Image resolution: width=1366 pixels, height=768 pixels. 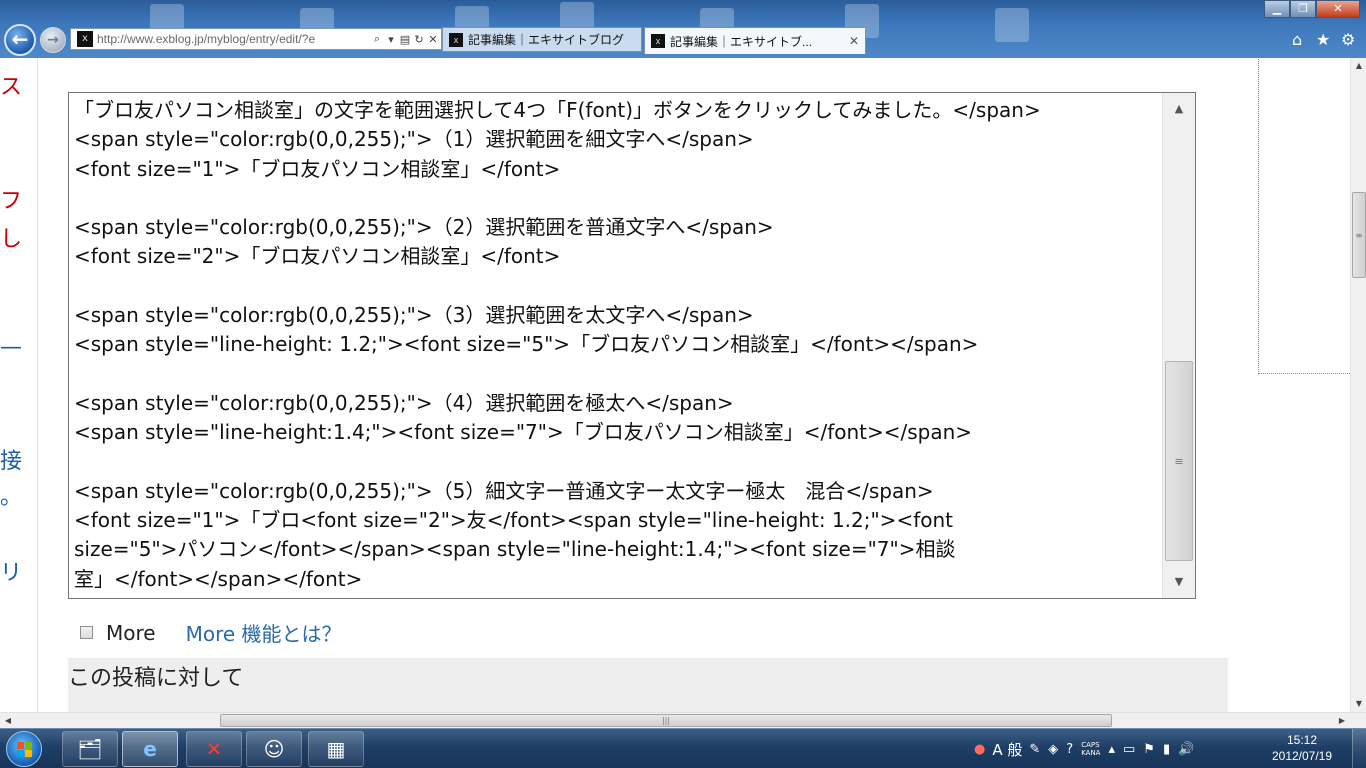 What do you see at coordinates (1012, 25) in the screenshot?
I see `desktop-deco` at bounding box center [1012, 25].